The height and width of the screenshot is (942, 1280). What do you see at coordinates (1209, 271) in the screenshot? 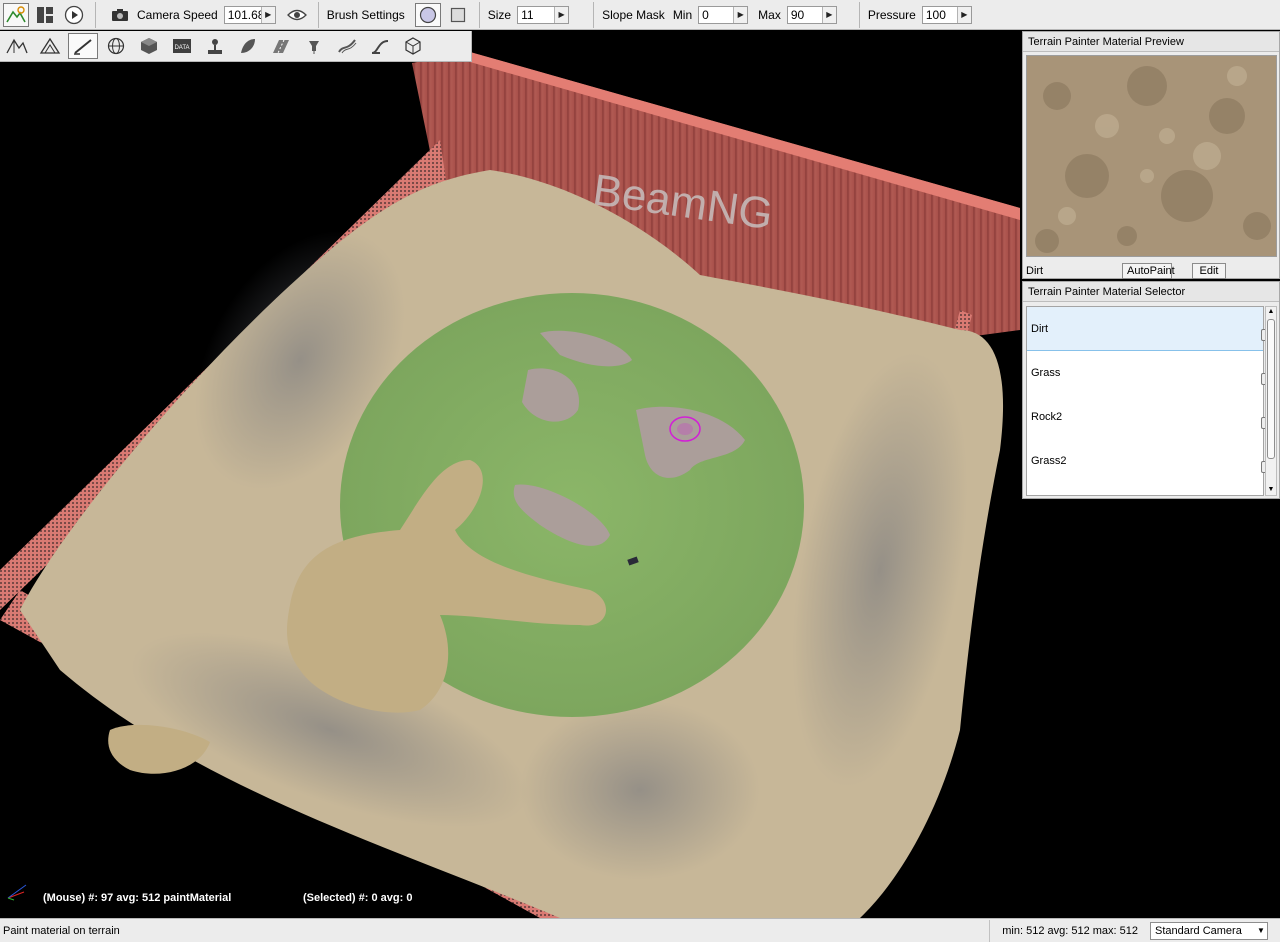
I see `edit-material-button: Edit` at bounding box center [1209, 271].